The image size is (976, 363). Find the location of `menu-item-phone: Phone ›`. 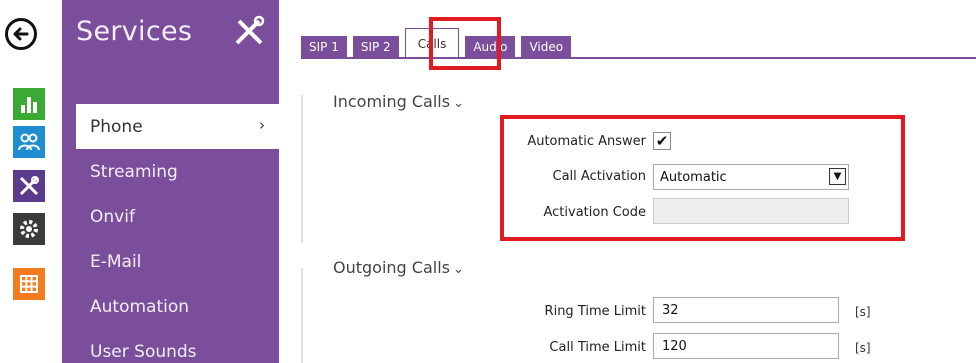

menu-item-phone: Phone › is located at coordinates (177, 126).